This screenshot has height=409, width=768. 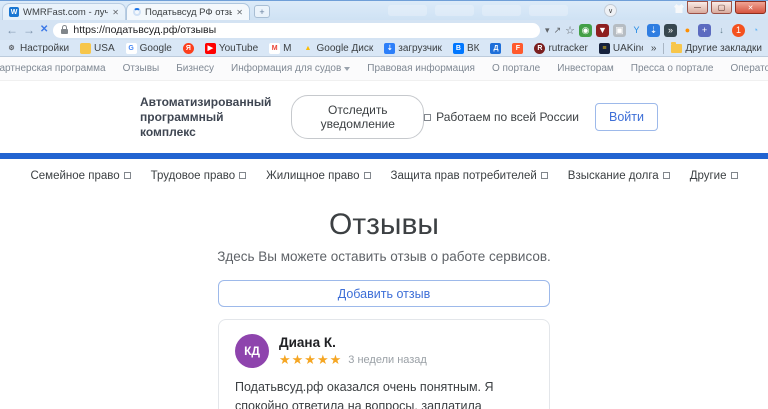 What do you see at coordinates (387, 359) in the screenshot?
I see `review-date: 3 недели назад` at bounding box center [387, 359].